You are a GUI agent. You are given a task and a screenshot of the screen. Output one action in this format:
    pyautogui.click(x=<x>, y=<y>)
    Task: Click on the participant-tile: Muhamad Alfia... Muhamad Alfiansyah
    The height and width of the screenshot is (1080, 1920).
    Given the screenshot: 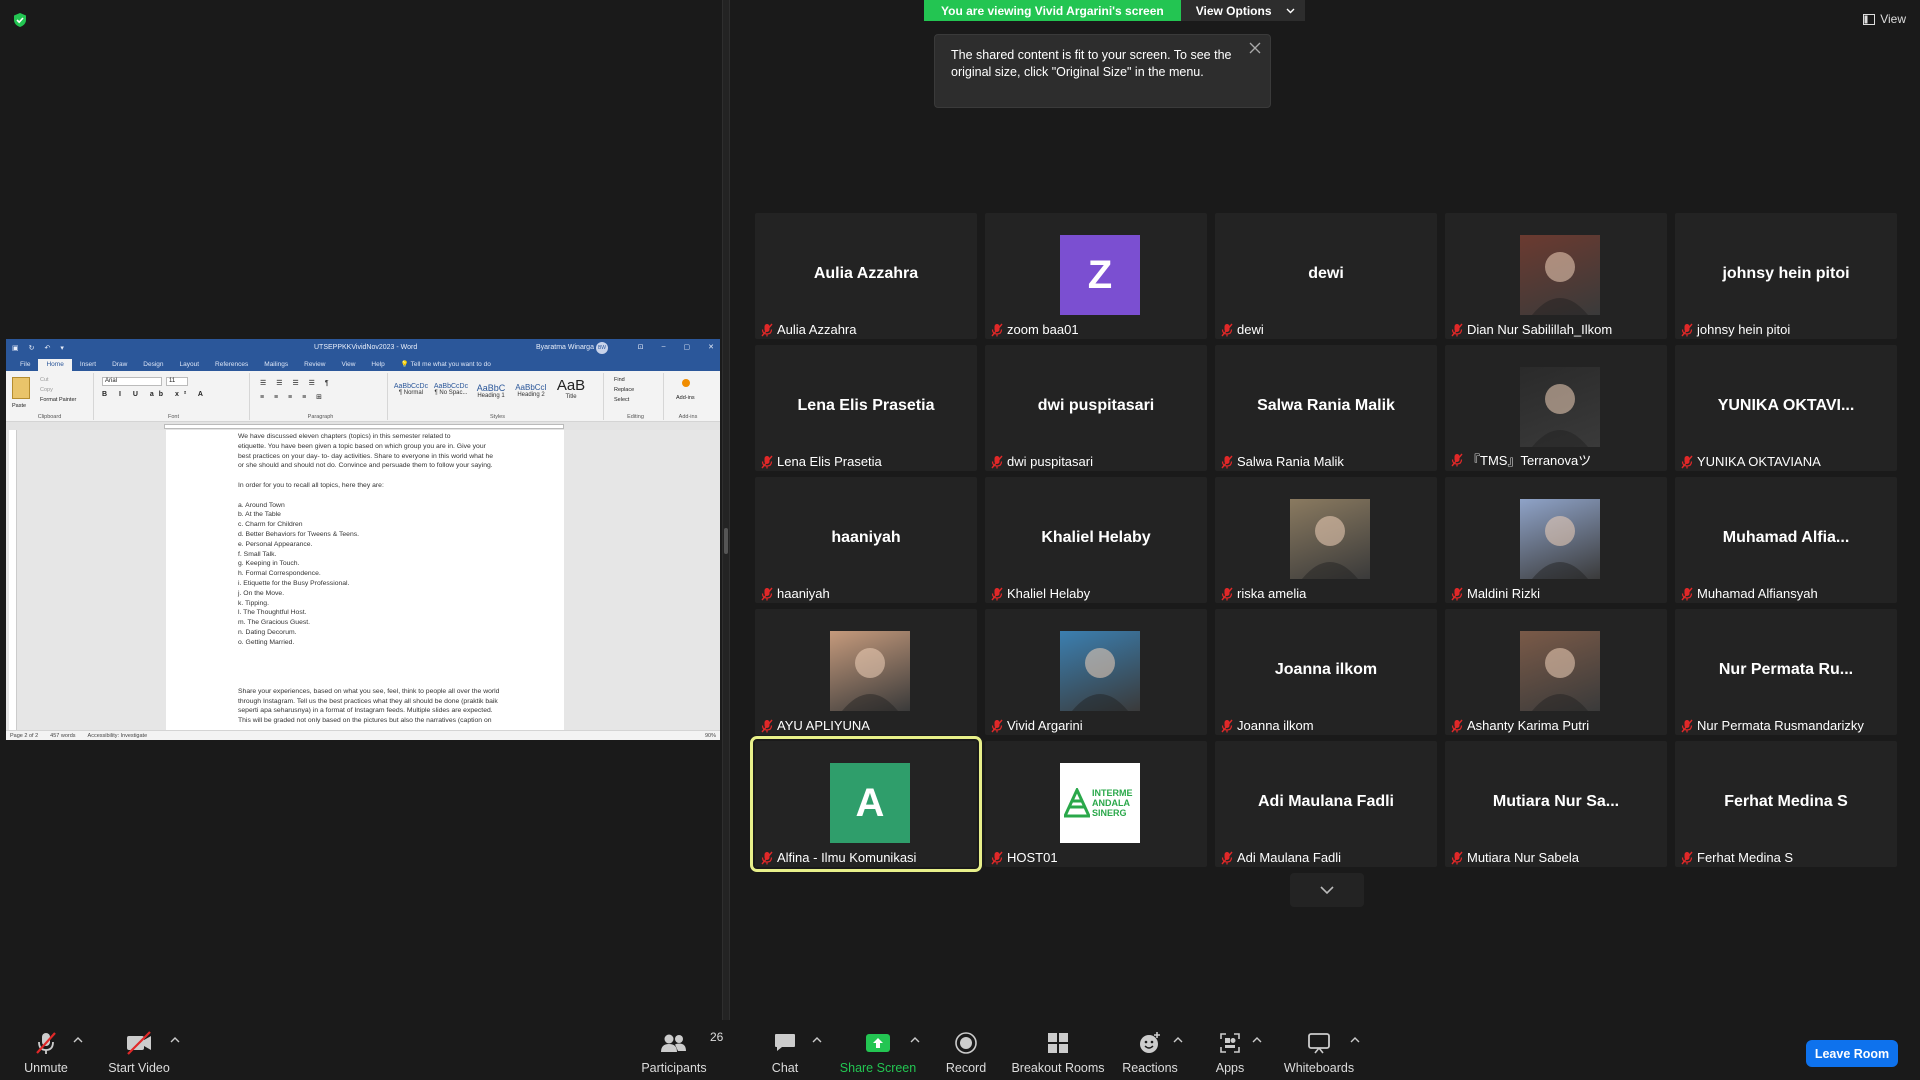 What is the action you would take?
    pyautogui.click(x=1786, y=540)
    